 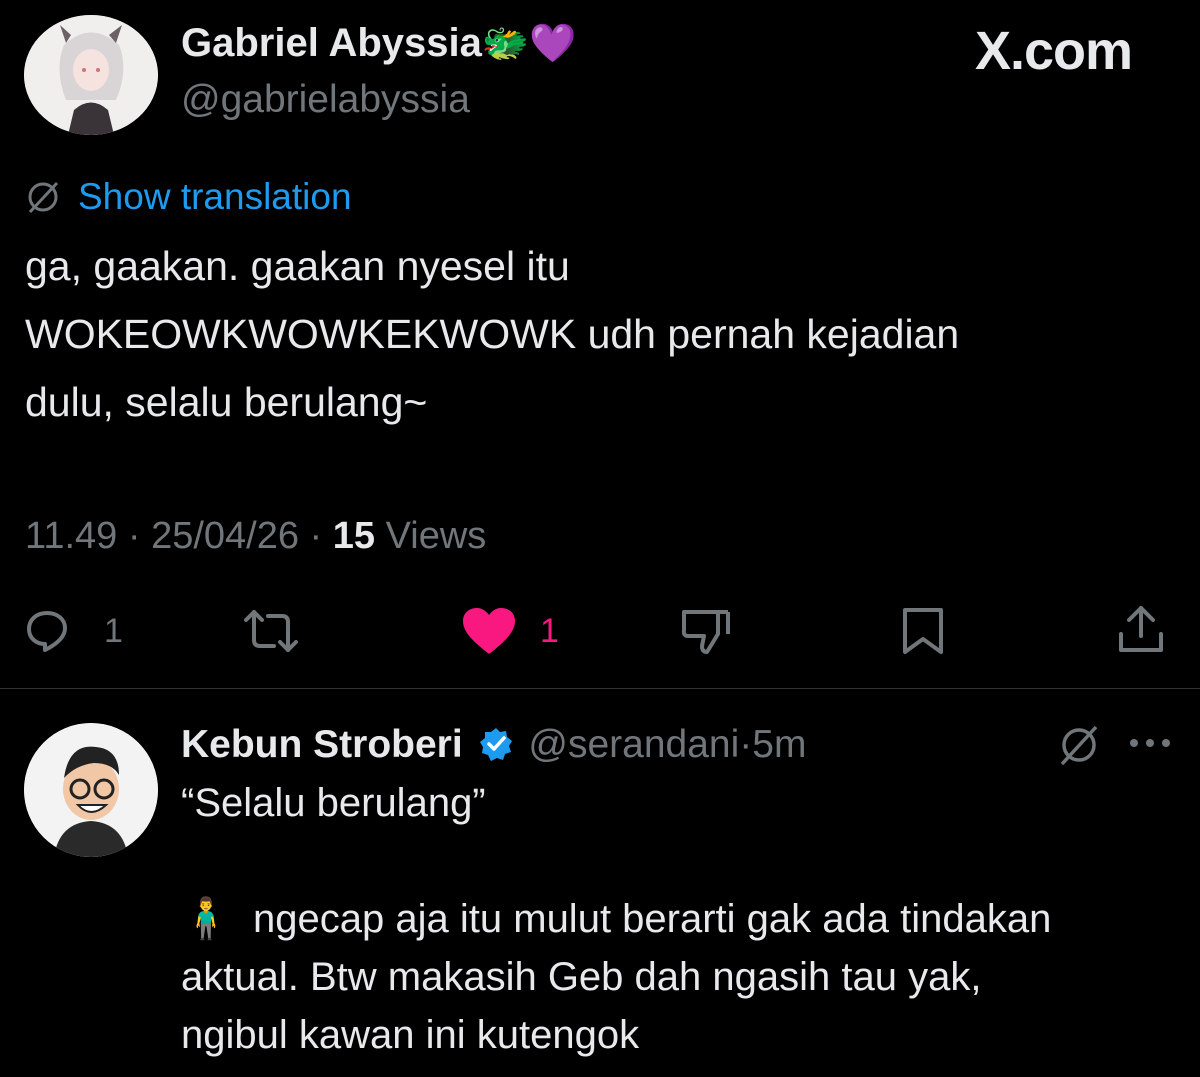 I want to click on author-handle: @gabrielabyssia, so click(x=325, y=100).